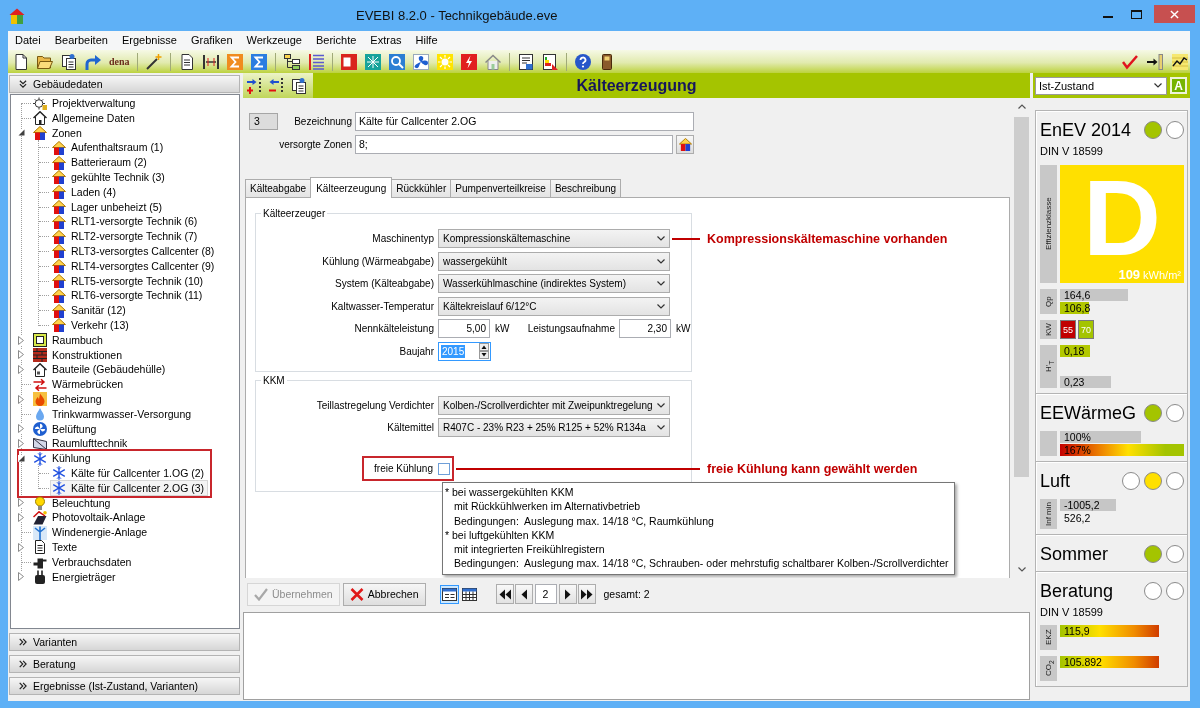 The height and width of the screenshot is (708, 1200). Describe the element at coordinates (66, 428) in the screenshot. I see `tree-item: Belüftung` at that location.